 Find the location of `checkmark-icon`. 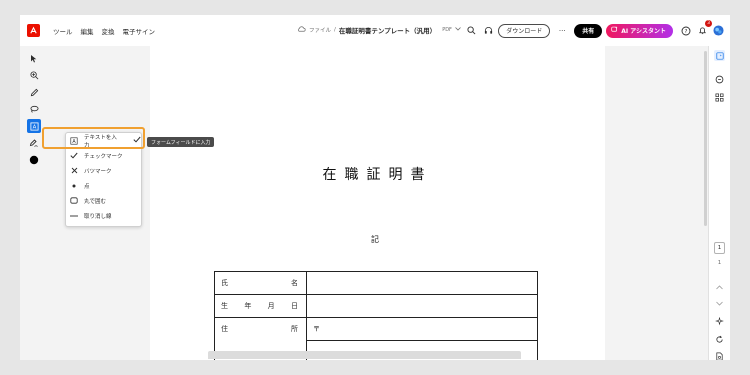

checkmark-icon is located at coordinates (74, 156).